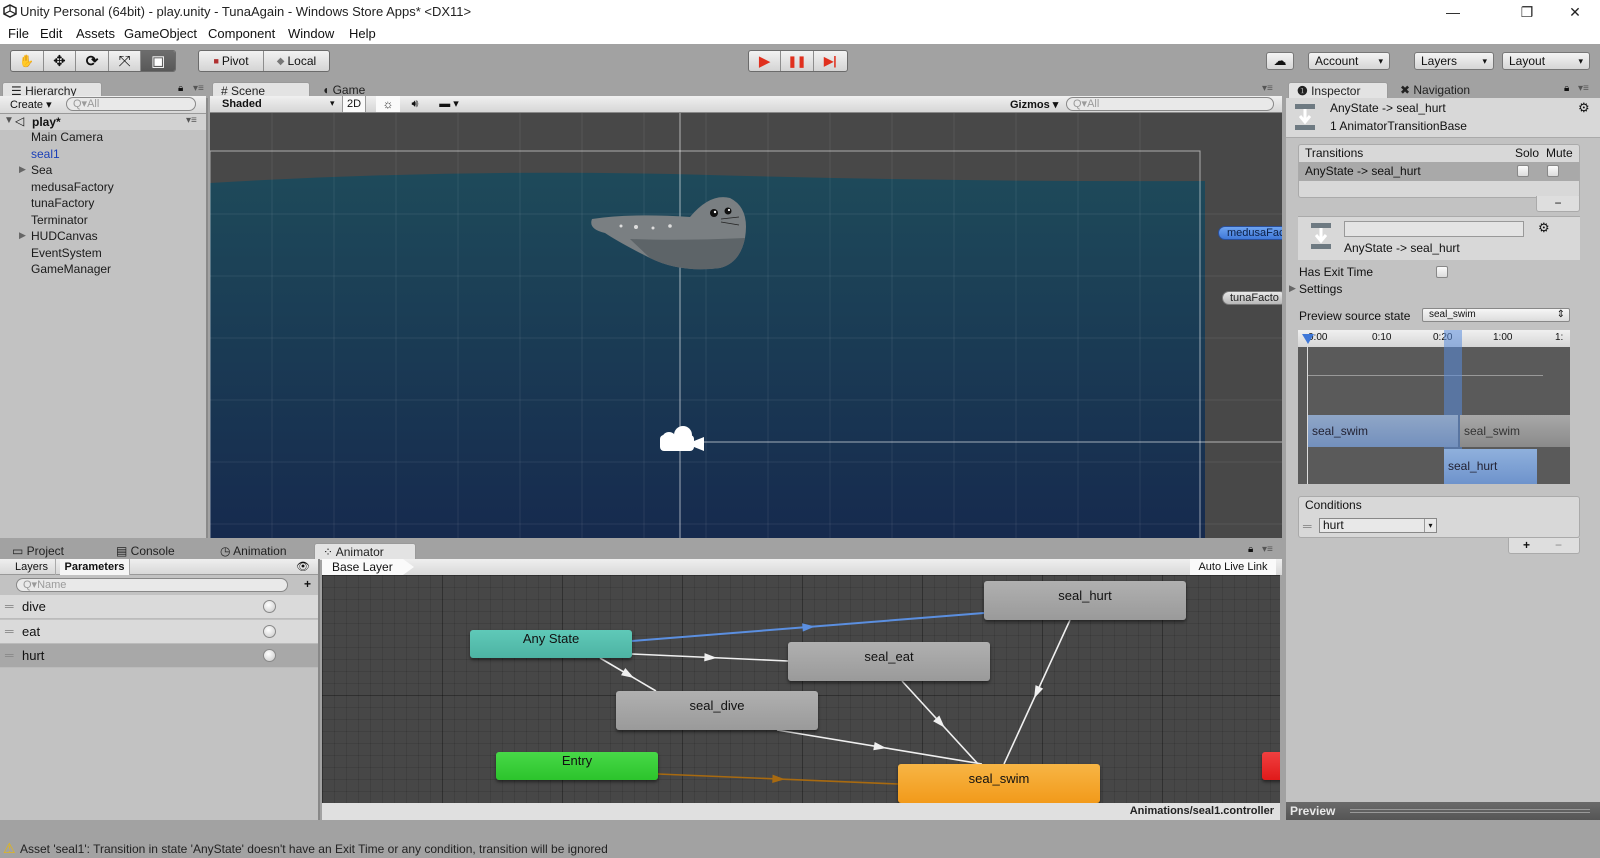 Image resolution: width=1600 pixels, height=858 pixels. Describe the element at coordinates (1523, 171) in the screenshot. I see `solo-checkbox` at that location.